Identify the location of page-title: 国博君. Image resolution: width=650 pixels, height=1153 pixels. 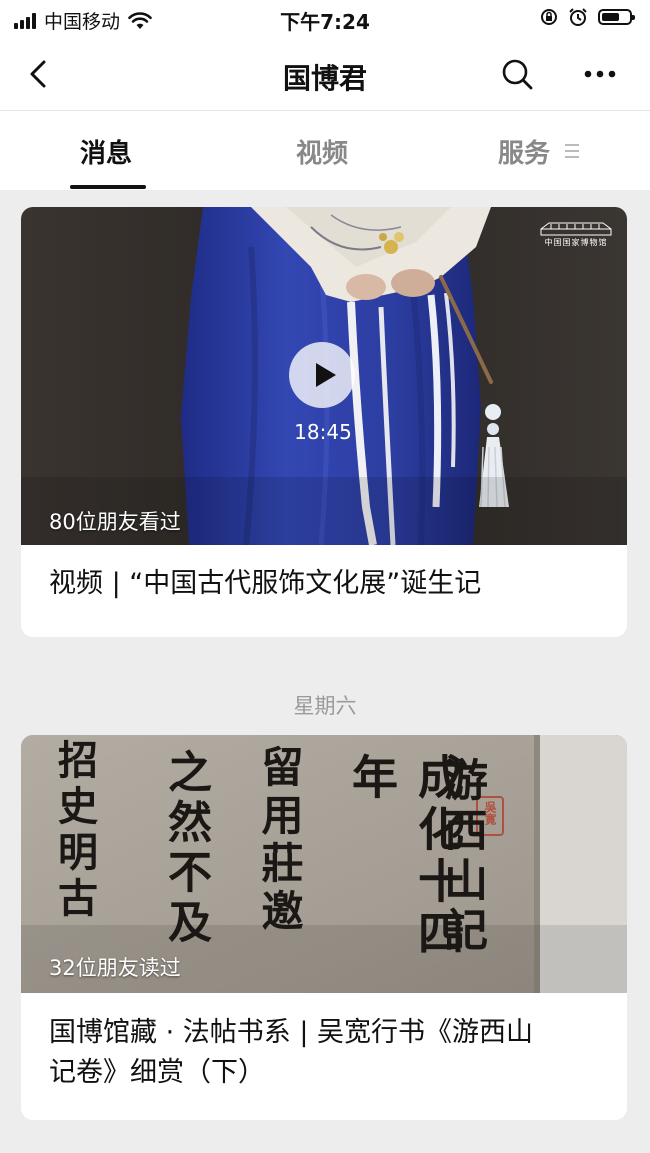
(324, 78).